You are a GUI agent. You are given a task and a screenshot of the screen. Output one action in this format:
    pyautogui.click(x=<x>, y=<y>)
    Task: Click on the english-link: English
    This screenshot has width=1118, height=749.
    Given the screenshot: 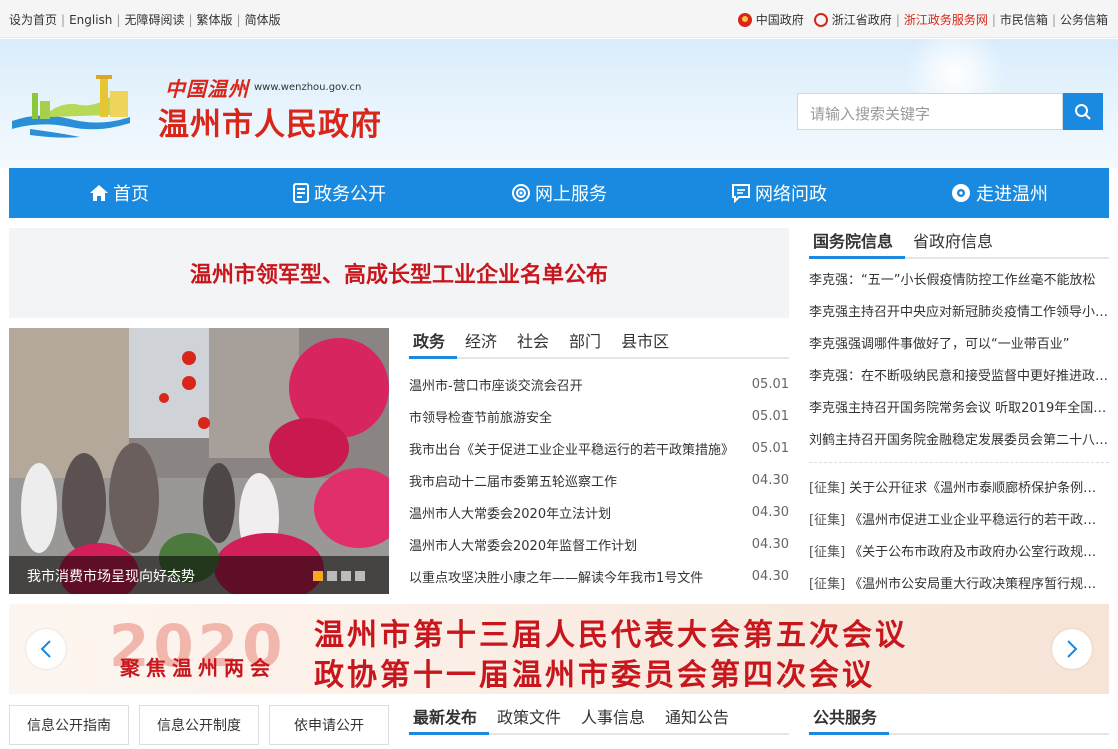 What is the action you would take?
    pyautogui.click(x=90, y=20)
    